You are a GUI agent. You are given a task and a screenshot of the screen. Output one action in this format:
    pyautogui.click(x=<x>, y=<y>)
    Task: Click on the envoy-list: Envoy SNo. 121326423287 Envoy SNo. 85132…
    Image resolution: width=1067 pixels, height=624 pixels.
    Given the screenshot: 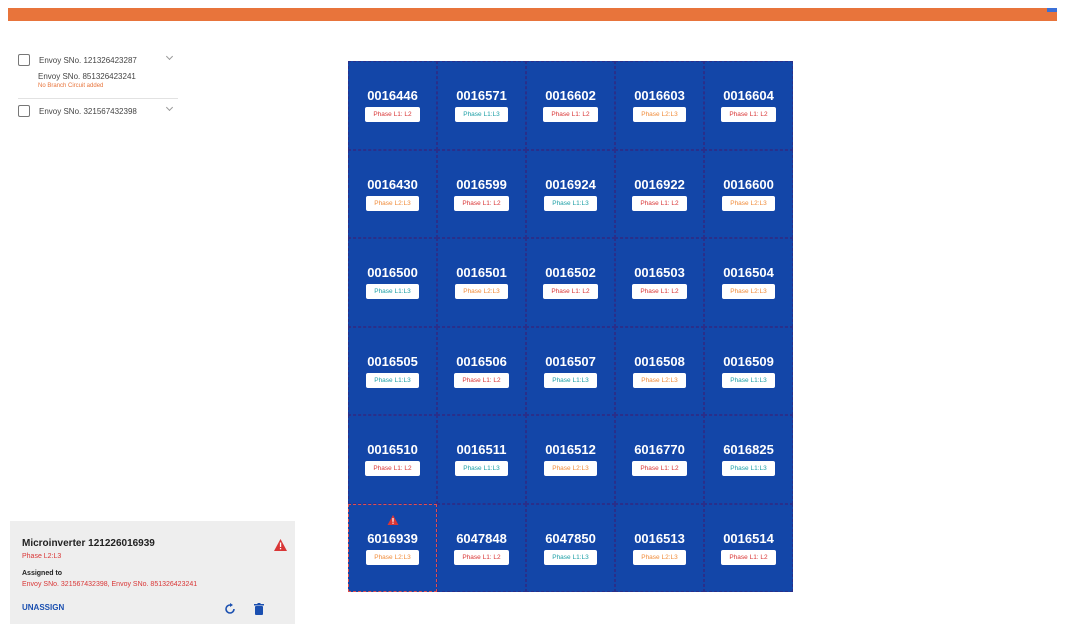 What is the action you would take?
    pyautogui.click(x=98, y=85)
    